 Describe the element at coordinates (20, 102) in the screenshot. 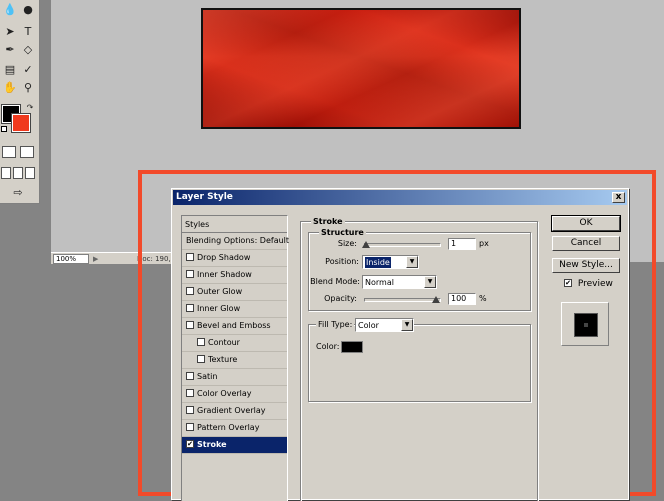

I see `tool-palette: 💧 ● ➤ T ✒ ◇ ▤ ✓ ✋ ⚲ ↷ ⇨` at that location.